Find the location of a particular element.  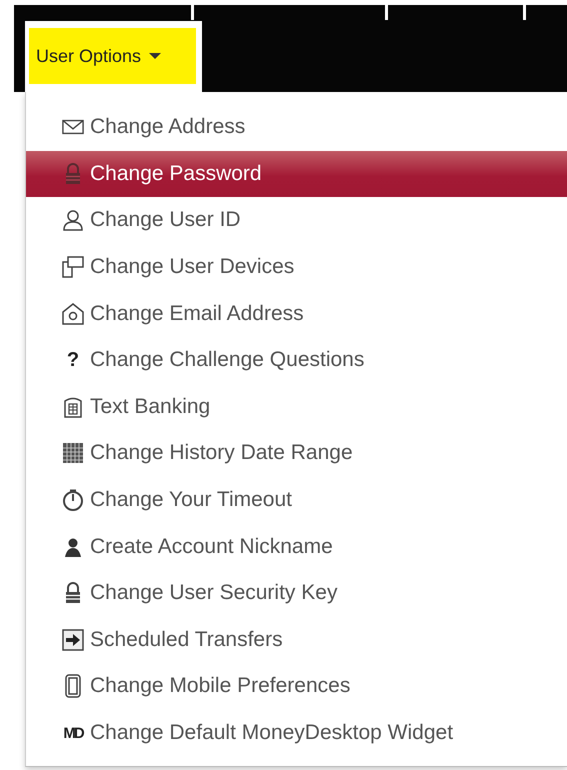

menu-item-label: Change Mobile Preferences is located at coordinates (220, 686).